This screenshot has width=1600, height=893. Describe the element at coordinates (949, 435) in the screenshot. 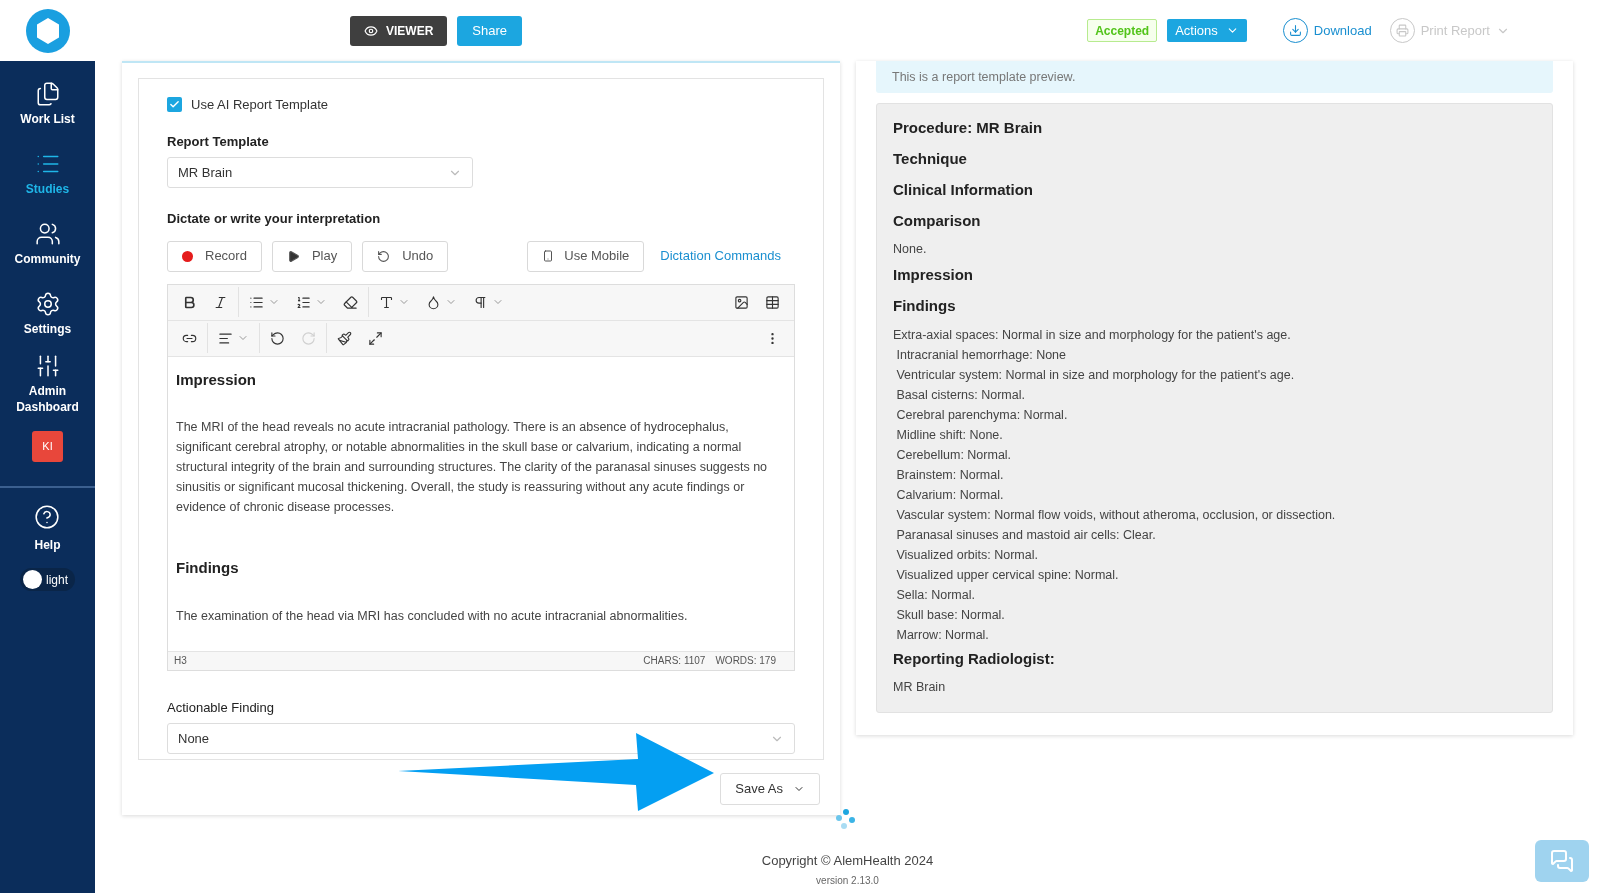

I see `finding-line: Midline shift: None.` at that location.